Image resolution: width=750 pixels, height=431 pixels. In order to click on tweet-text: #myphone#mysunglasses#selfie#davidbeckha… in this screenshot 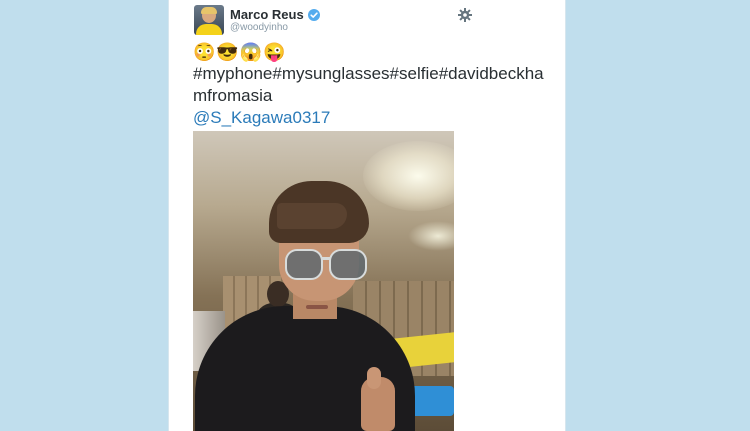, I will do `click(373, 96)`.